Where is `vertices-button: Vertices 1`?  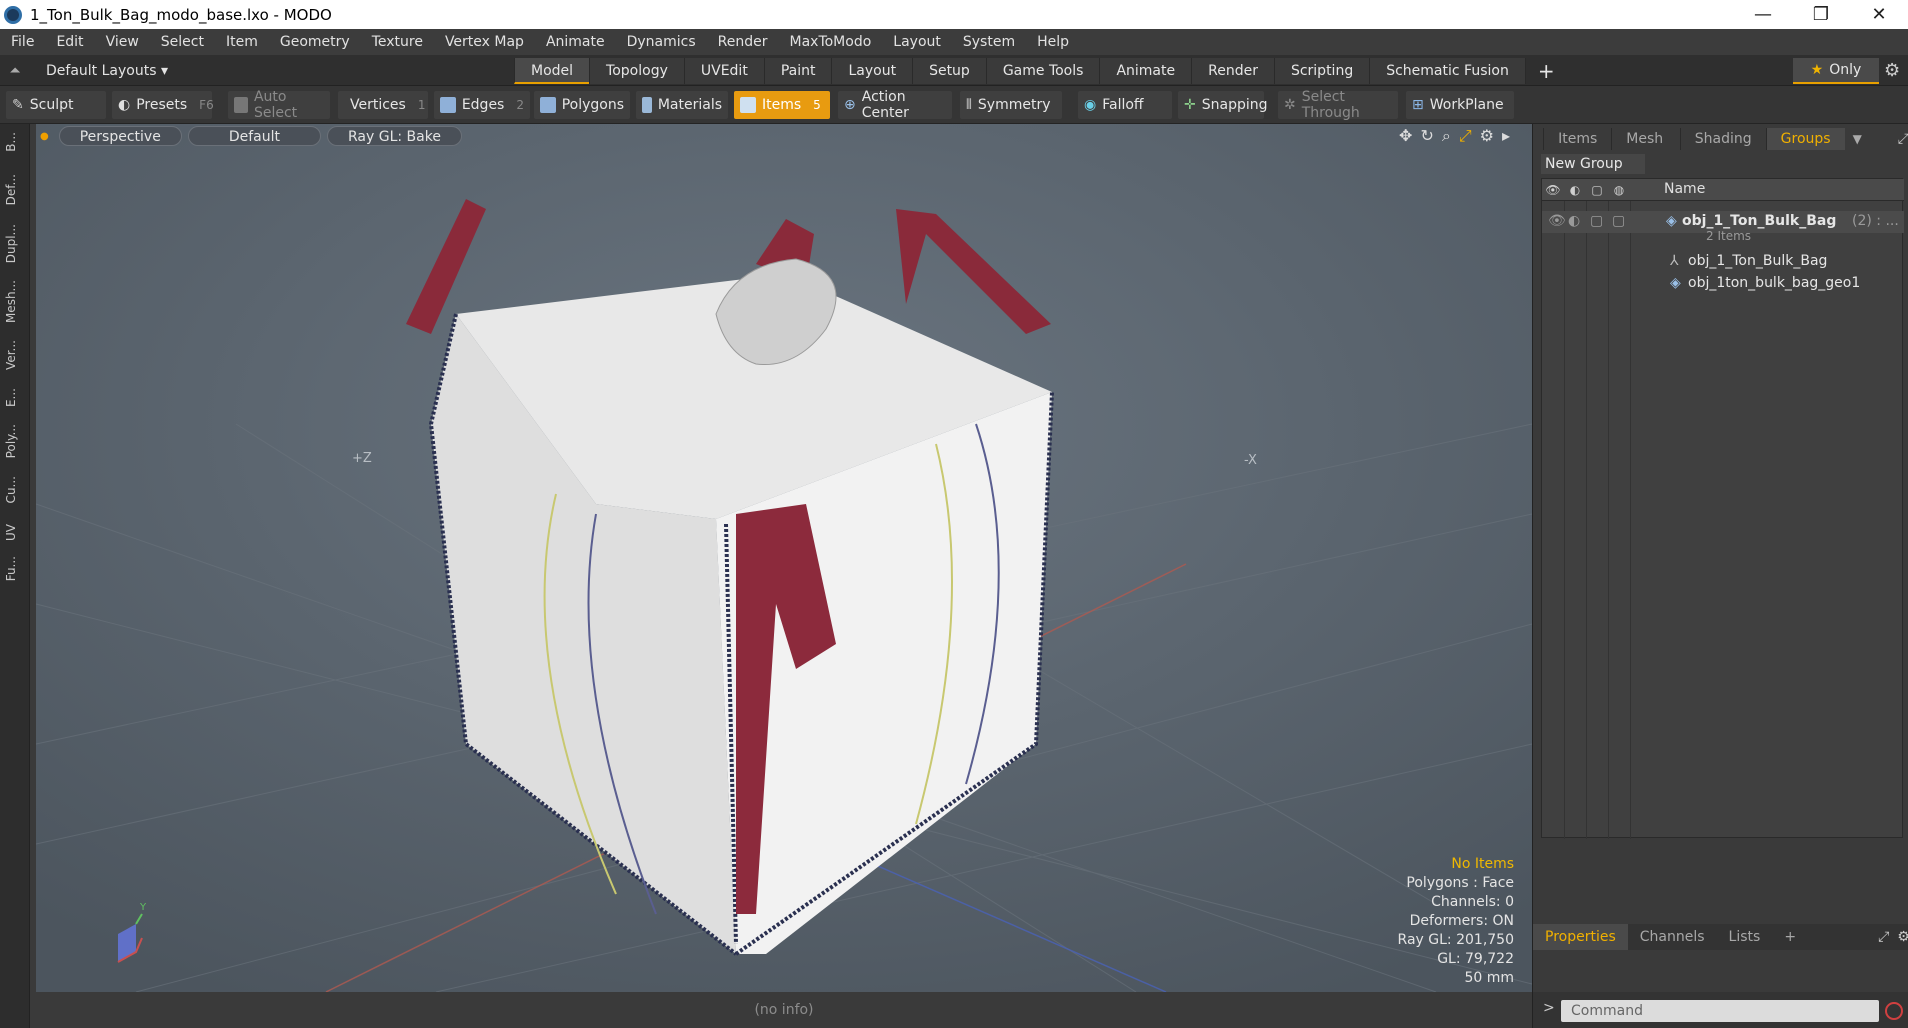 vertices-button: Vertices 1 is located at coordinates (383, 105).